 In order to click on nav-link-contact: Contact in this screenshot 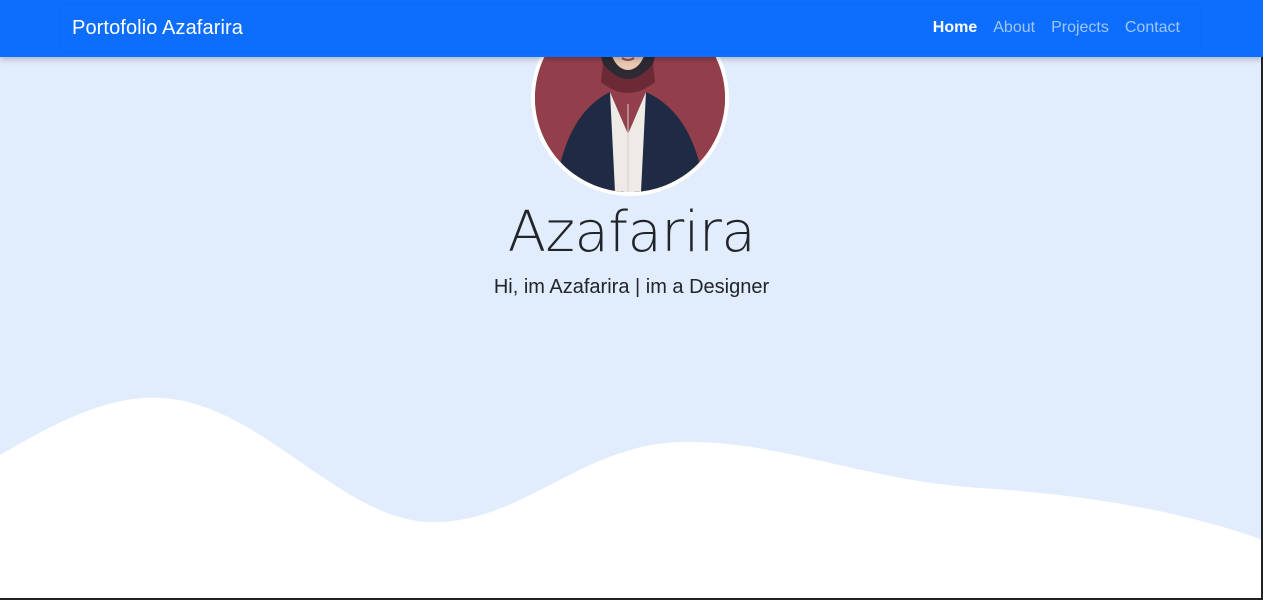, I will do `click(1152, 28)`.